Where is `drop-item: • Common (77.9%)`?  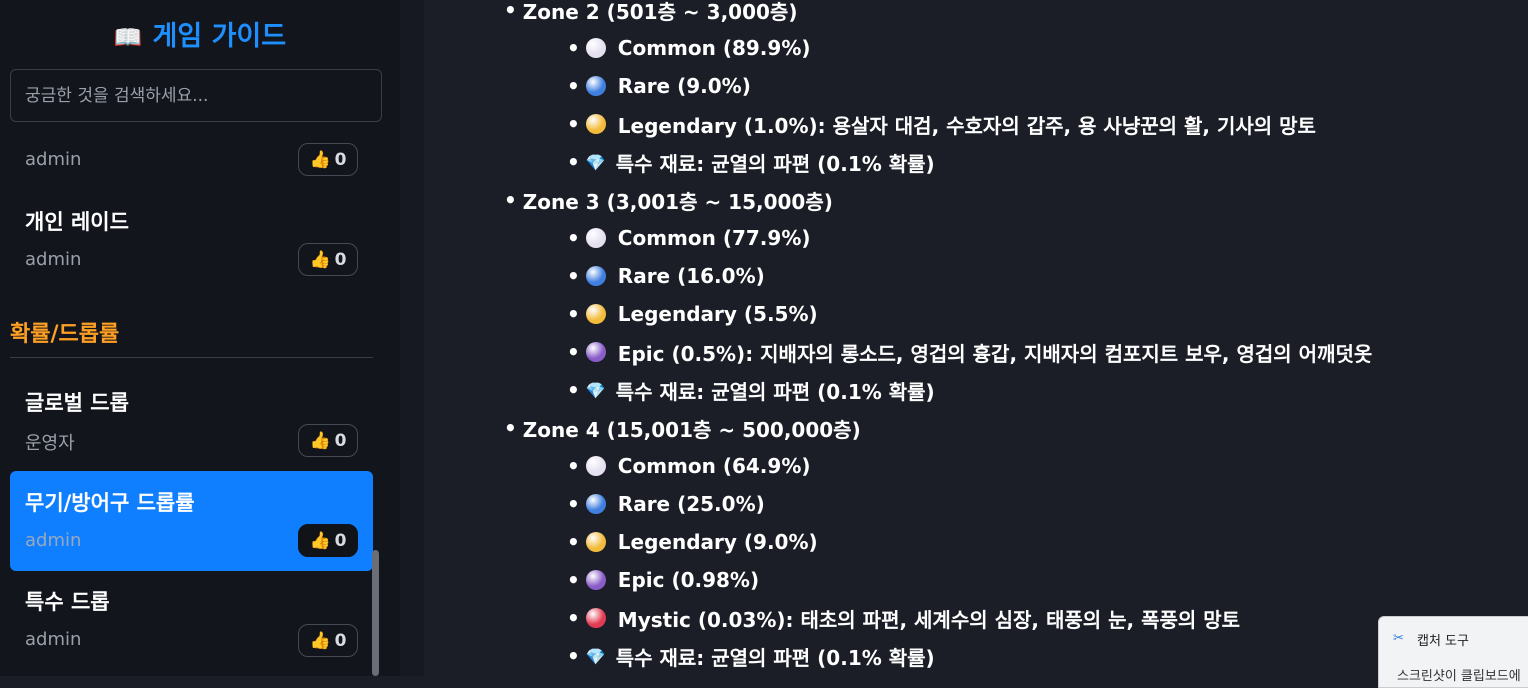 drop-item: • Common (77.9%) is located at coordinates (689, 238).